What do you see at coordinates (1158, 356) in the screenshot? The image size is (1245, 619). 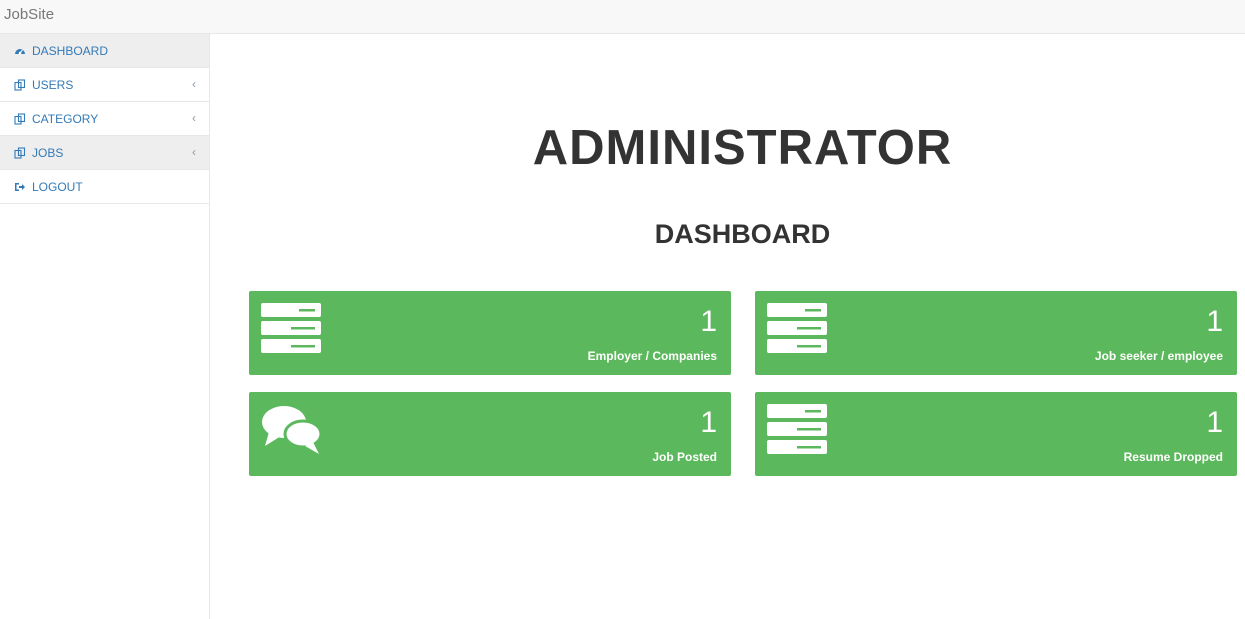 I see `panel-label: Job seeker / employee` at bounding box center [1158, 356].